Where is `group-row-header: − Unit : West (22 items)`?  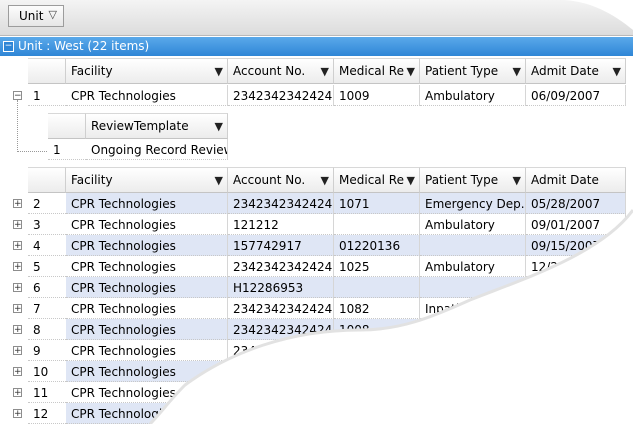 group-row-header: − Unit : West (22 items) is located at coordinates (316, 46).